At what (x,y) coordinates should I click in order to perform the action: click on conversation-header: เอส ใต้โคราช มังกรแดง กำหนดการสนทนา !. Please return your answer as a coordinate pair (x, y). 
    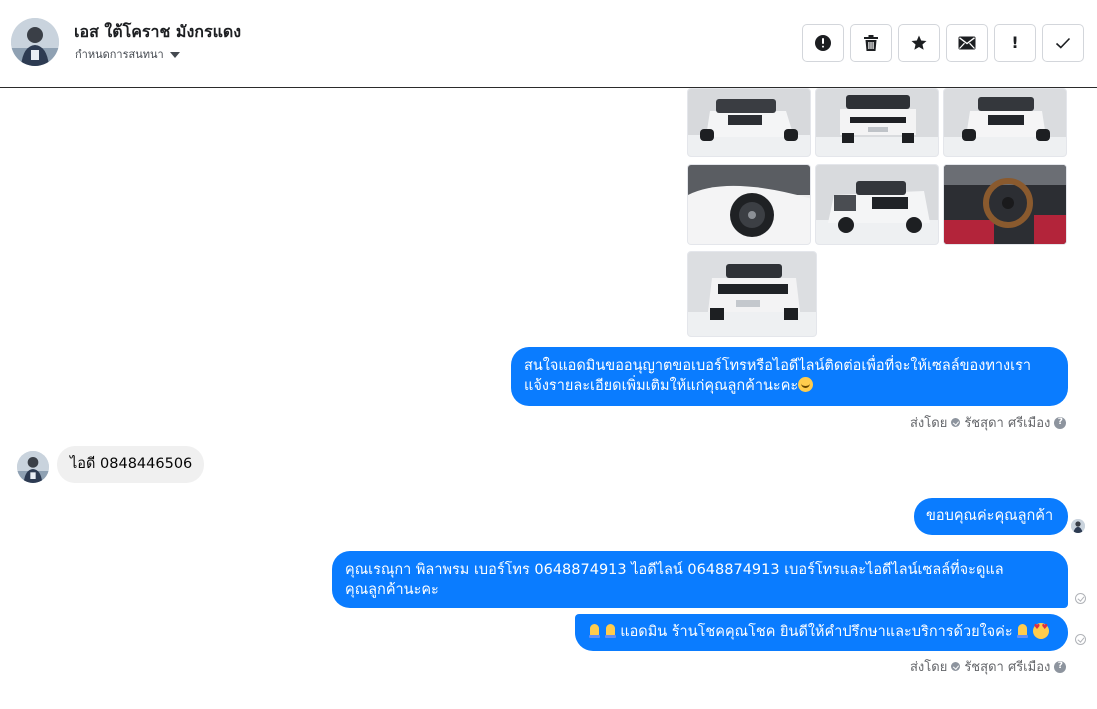
    Looking at the image, I should click on (548, 44).